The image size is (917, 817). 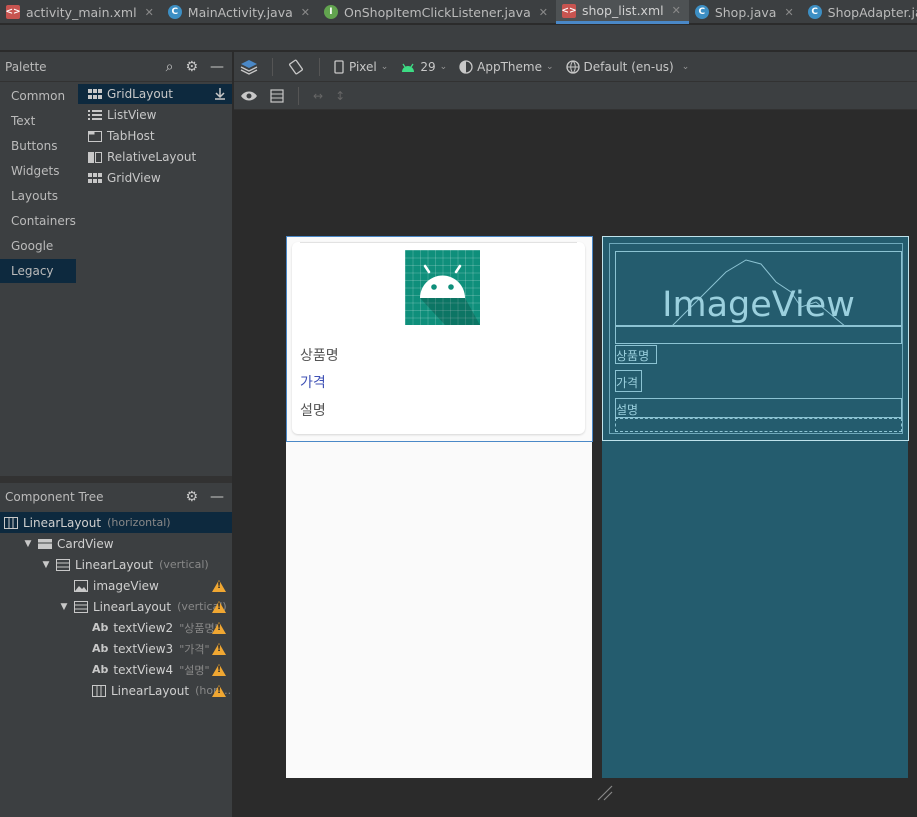 What do you see at coordinates (506, 67) in the screenshot?
I see `theme-selector: AppTheme ⌄` at bounding box center [506, 67].